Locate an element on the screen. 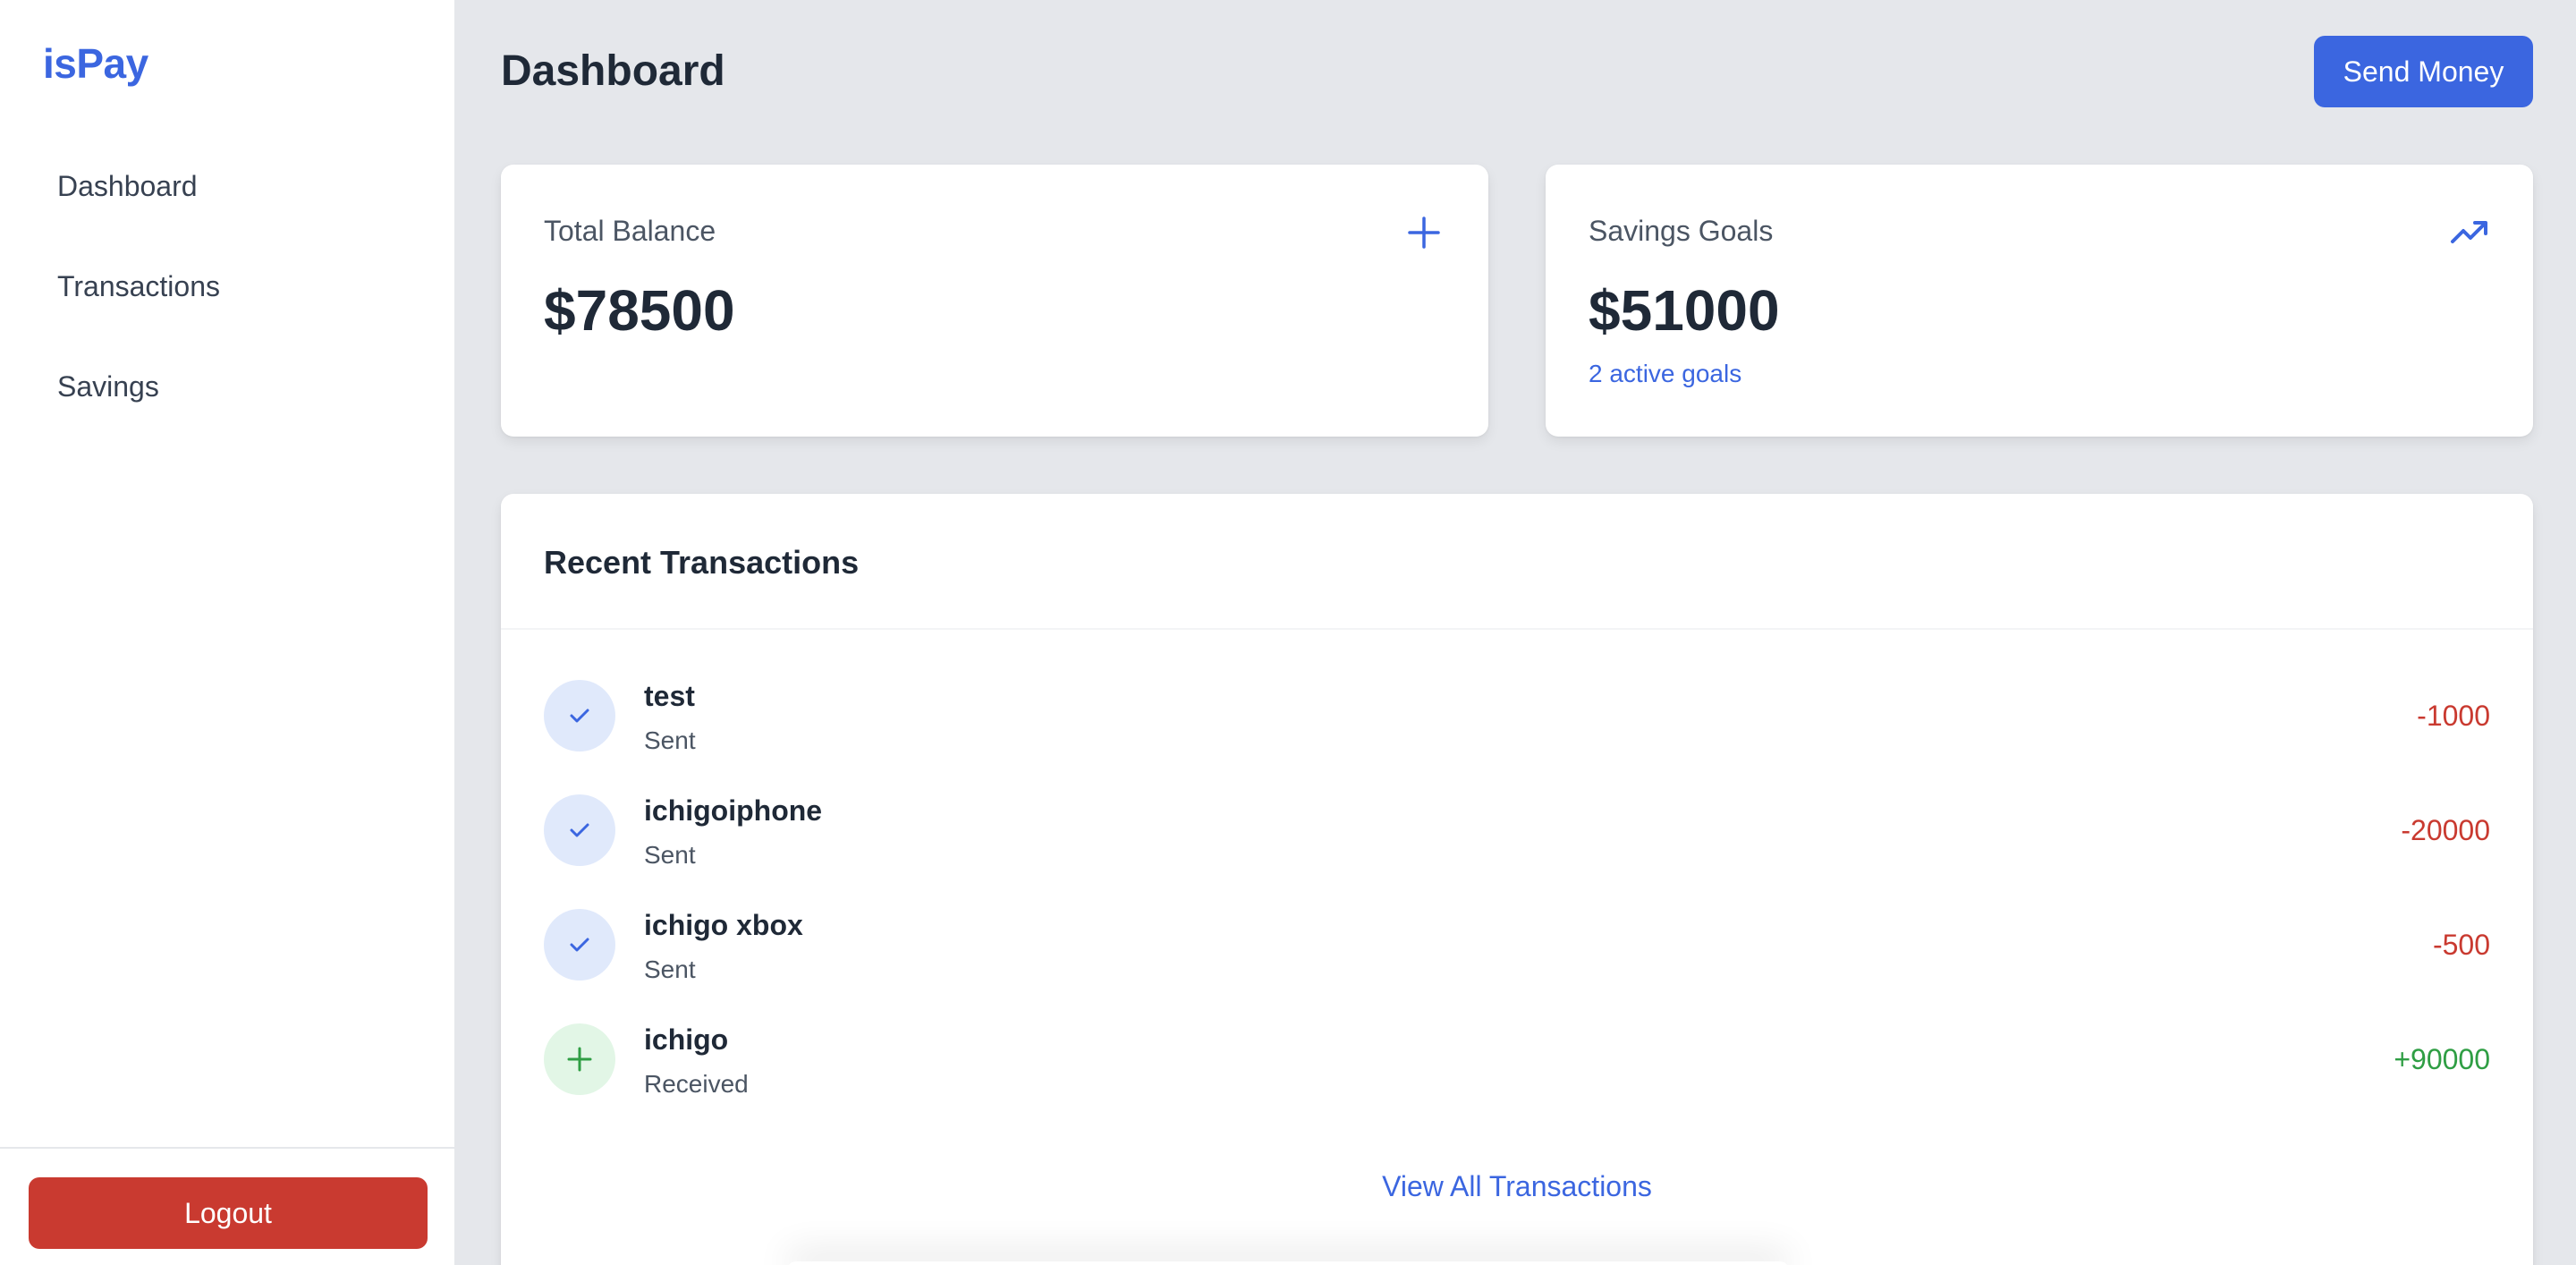 The image size is (2576, 1265). transaction-amount: -20000 is located at coordinates (2445, 830).